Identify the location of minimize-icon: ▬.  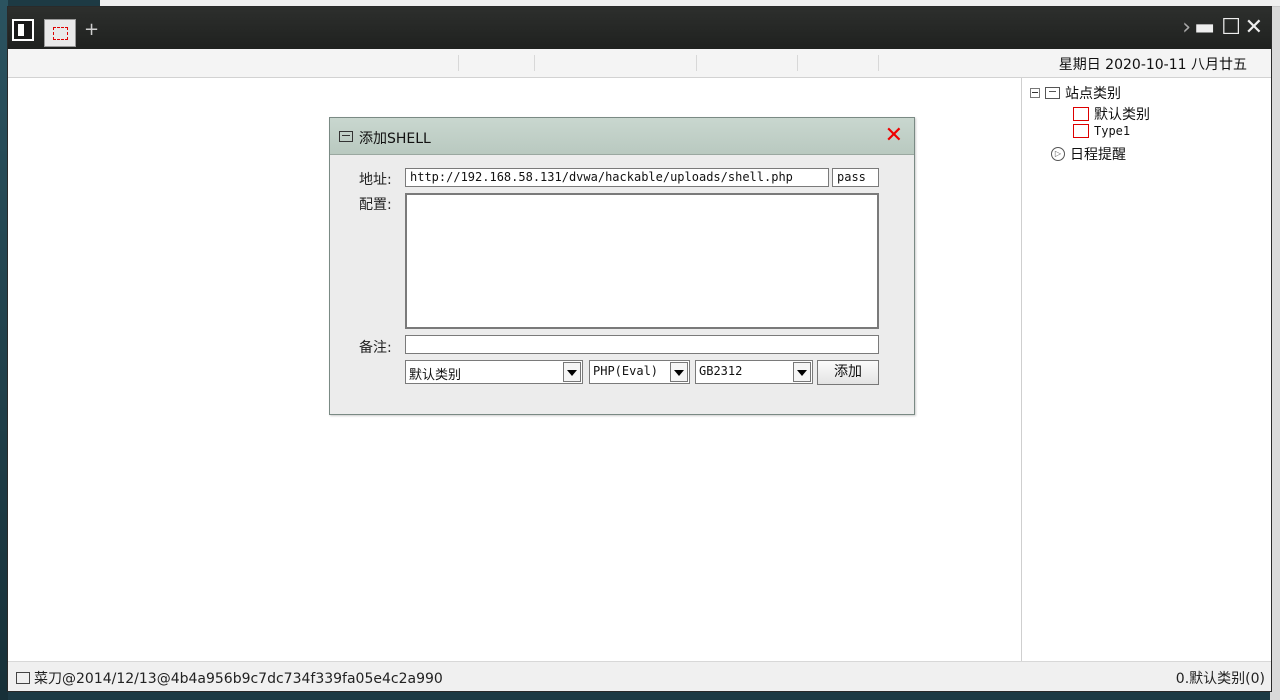
(1204, 28).